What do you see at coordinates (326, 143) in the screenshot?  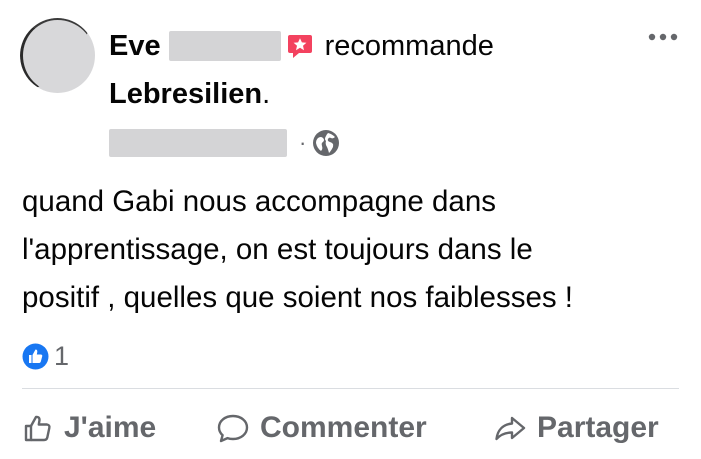 I see `globe-icon` at bounding box center [326, 143].